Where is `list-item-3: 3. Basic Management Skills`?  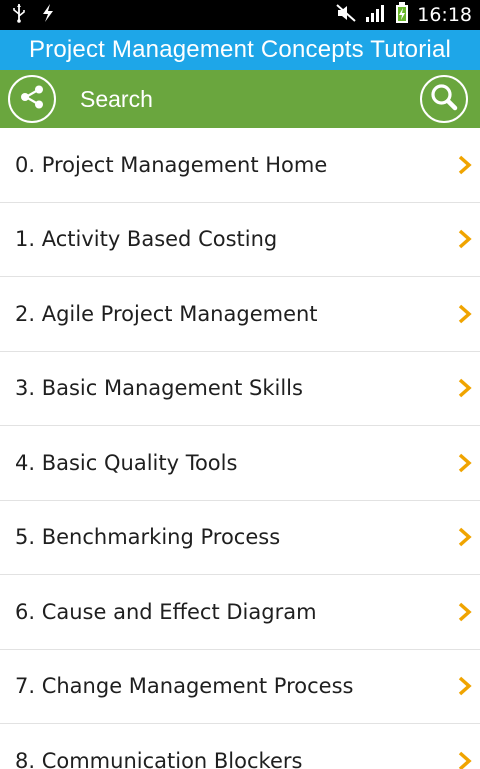 list-item-3: 3. Basic Management Skills is located at coordinates (240, 388).